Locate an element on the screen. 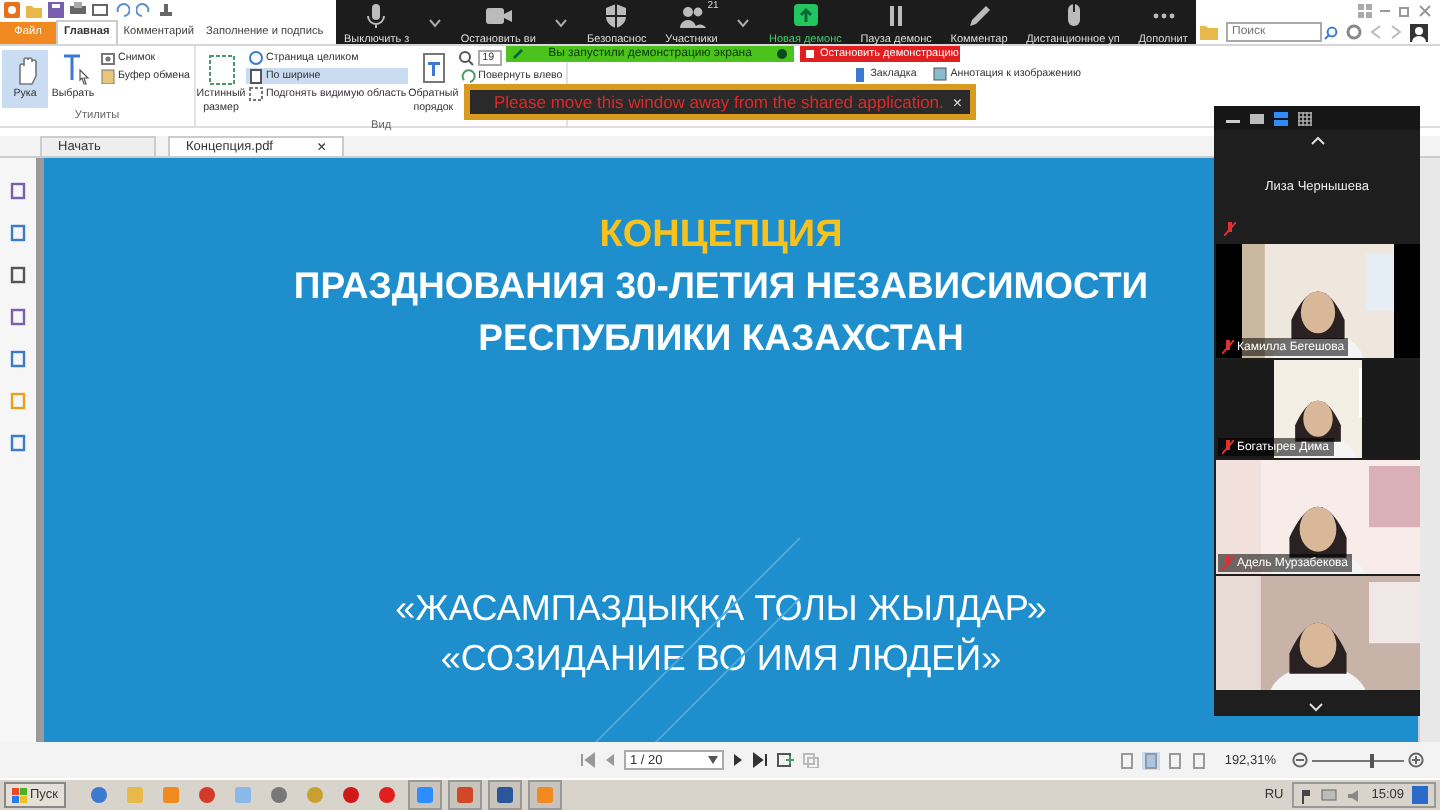  people-icon is located at coordinates (691, 16).